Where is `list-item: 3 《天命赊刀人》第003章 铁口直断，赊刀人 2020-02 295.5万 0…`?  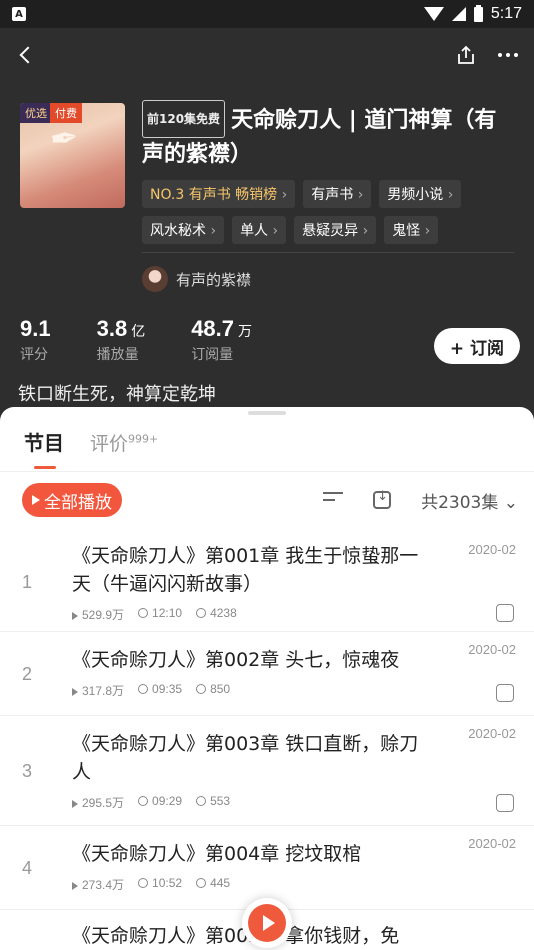
list-item: 3 《天命赊刀人》第003章 铁口直断，赊刀人 2020-02 295.5万 0… is located at coordinates (267, 771).